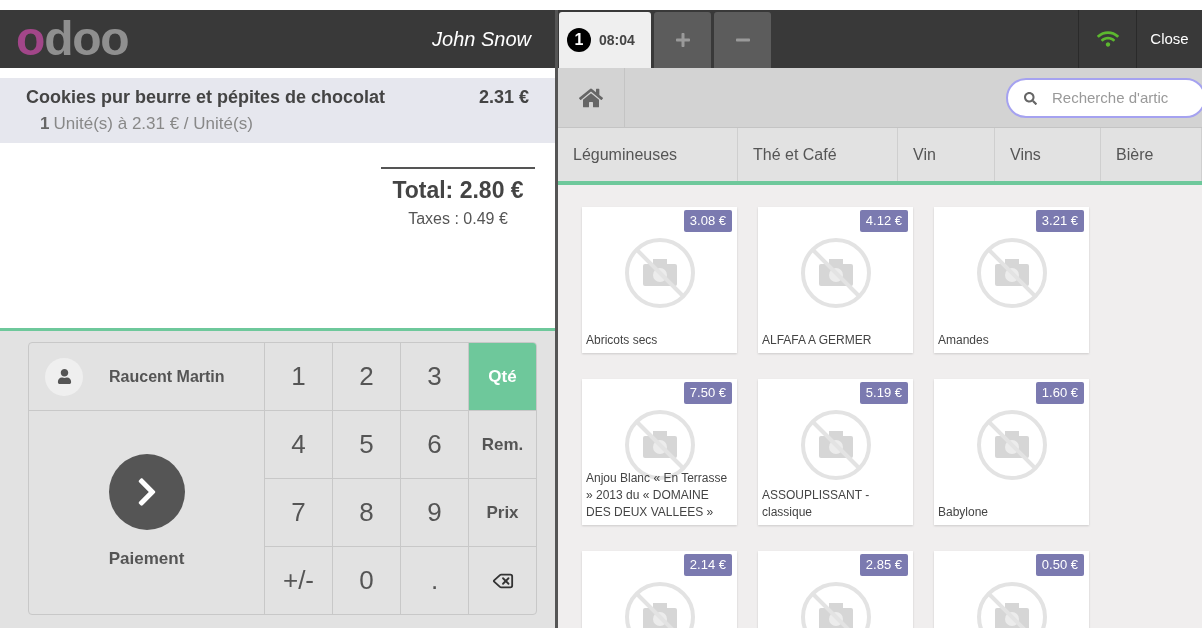  I want to click on logo: odoo, so click(72, 39).